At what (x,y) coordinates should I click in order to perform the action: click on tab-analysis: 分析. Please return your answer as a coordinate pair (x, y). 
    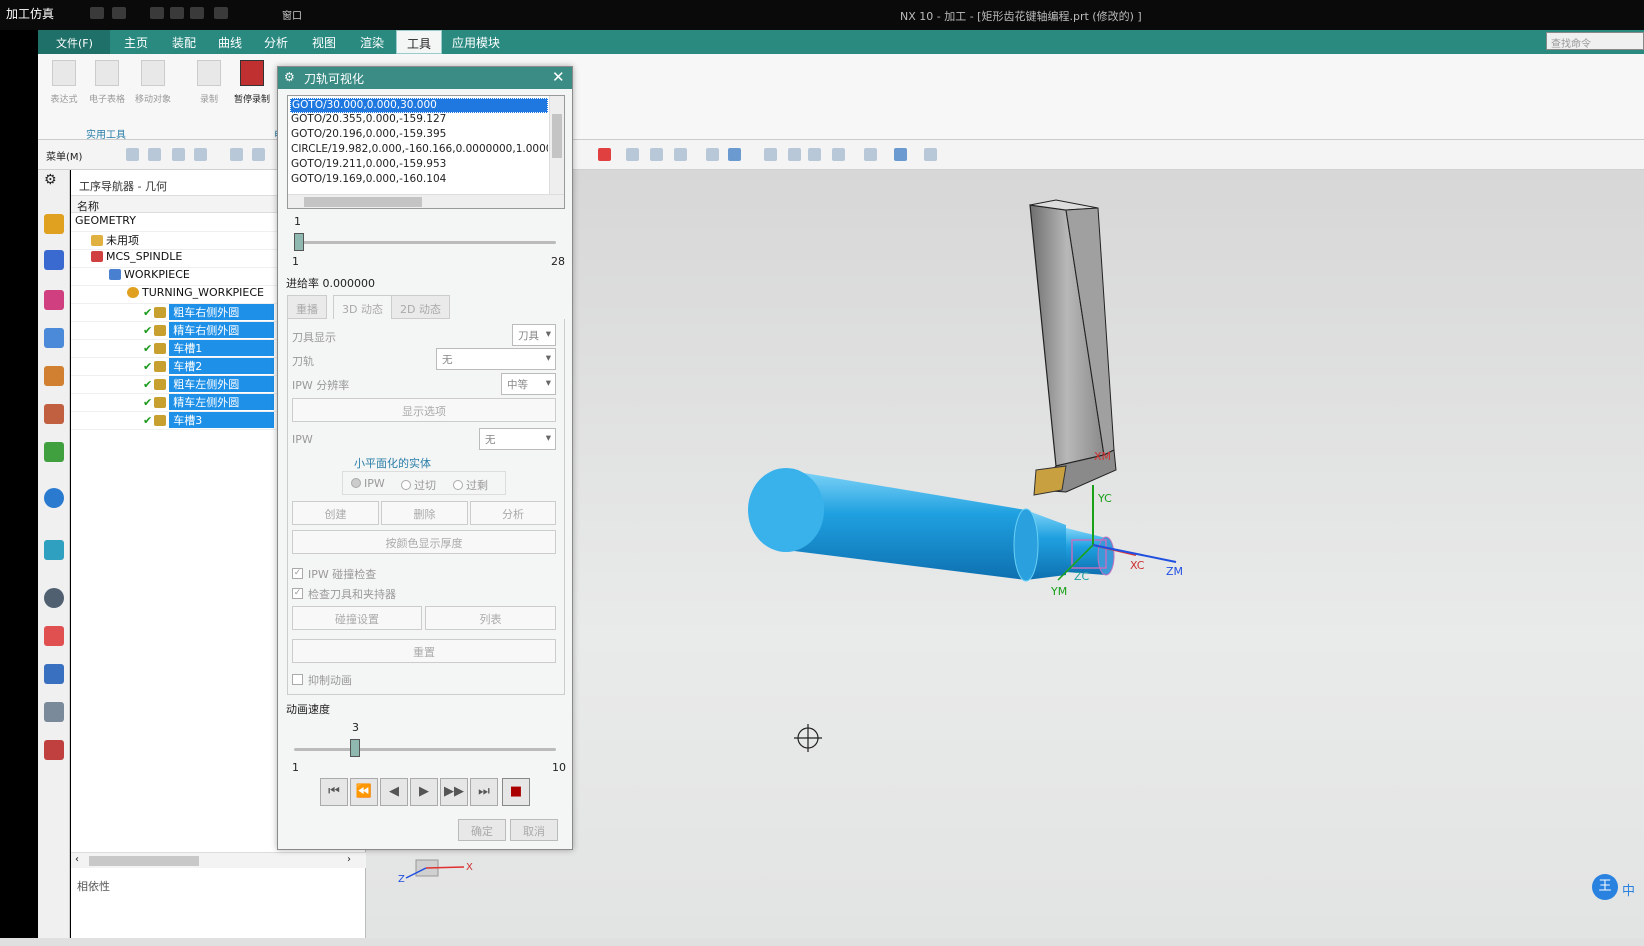
    Looking at the image, I should click on (276, 42).